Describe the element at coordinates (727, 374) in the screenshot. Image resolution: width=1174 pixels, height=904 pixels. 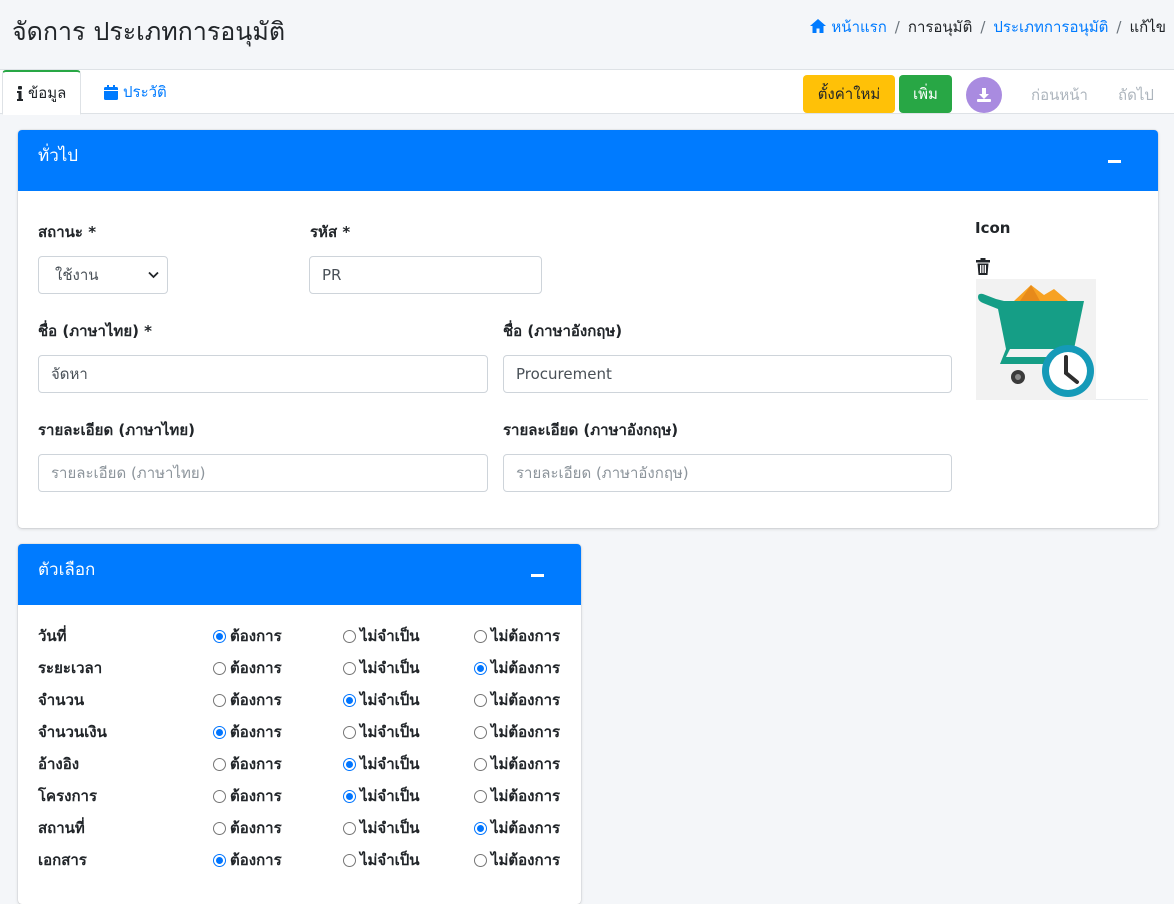
I see `name-en-input: Procurement` at that location.